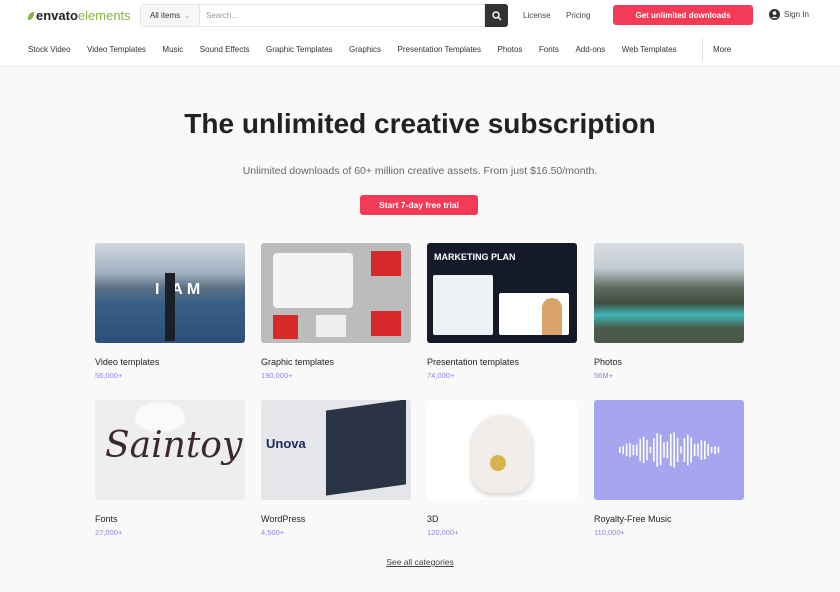 The image size is (840, 592). What do you see at coordinates (336, 450) in the screenshot?
I see `thumbnail: Unova` at bounding box center [336, 450].